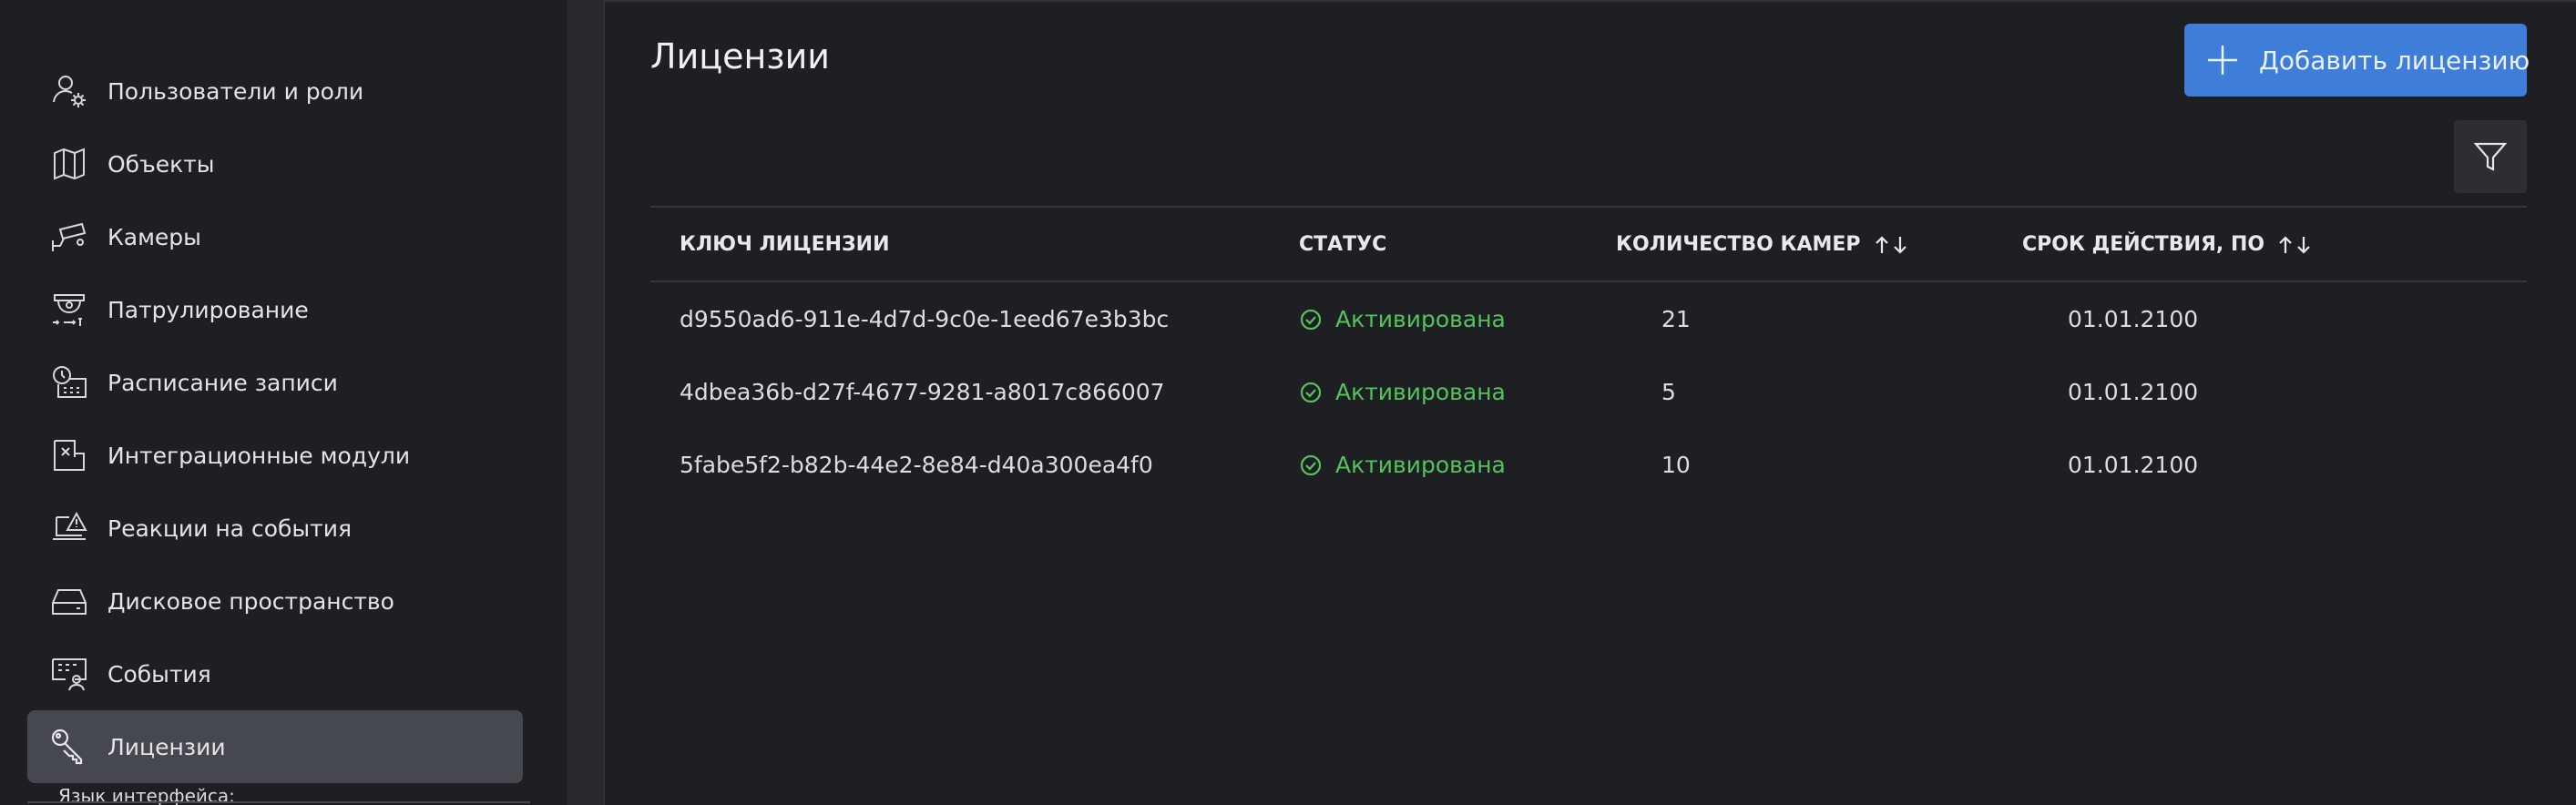 Image resolution: width=2576 pixels, height=805 pixels. What do you see at coordinates (925, 319) in the screenshot?
I see `license-key-cell: d9550ad6-911e-4d7d-9c0e-1eed67e3b3bc` at bounding box center [925, 319].